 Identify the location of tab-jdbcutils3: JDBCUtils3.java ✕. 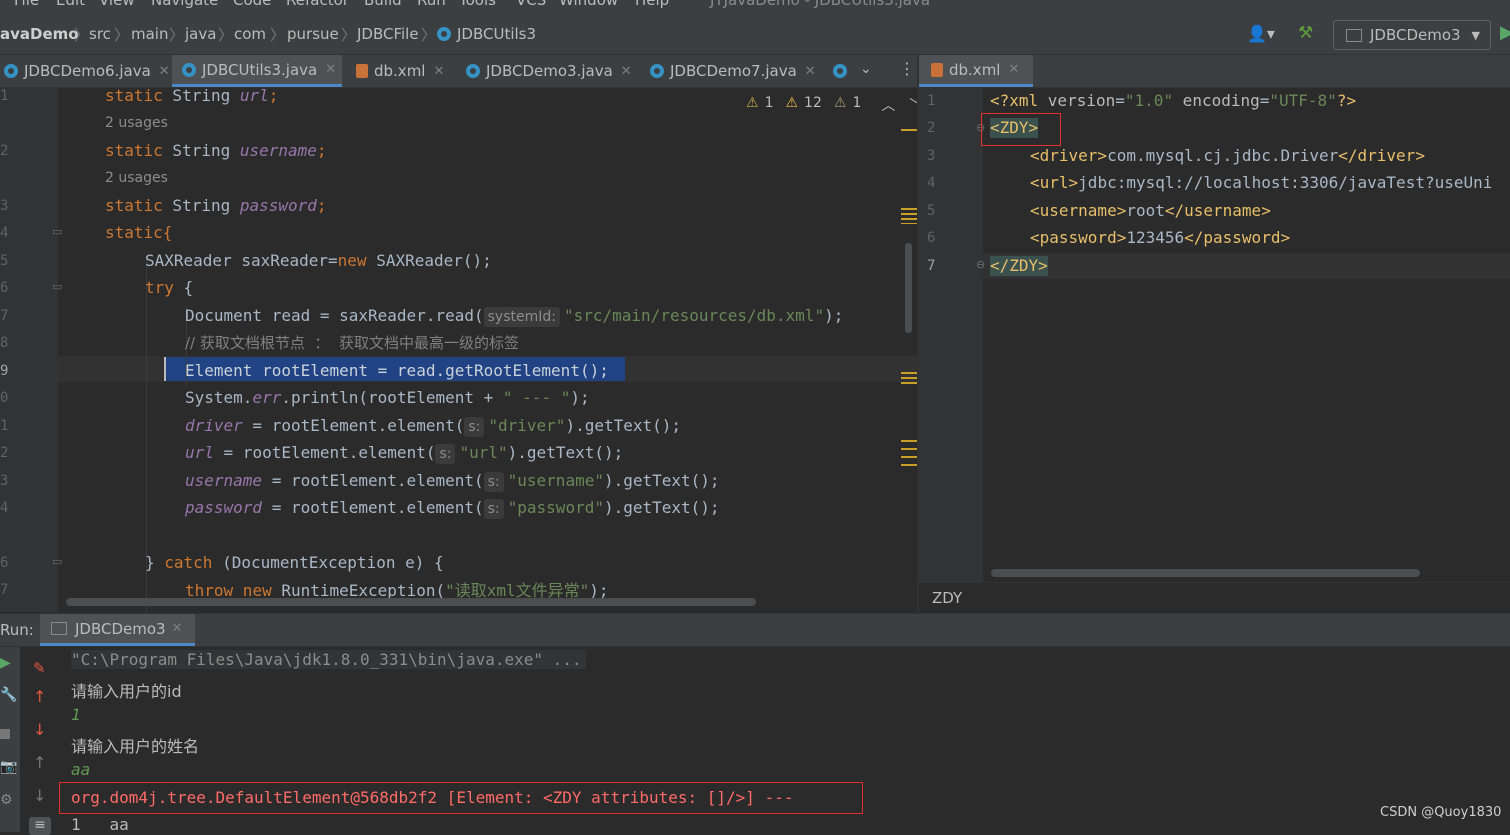
(257, 71).